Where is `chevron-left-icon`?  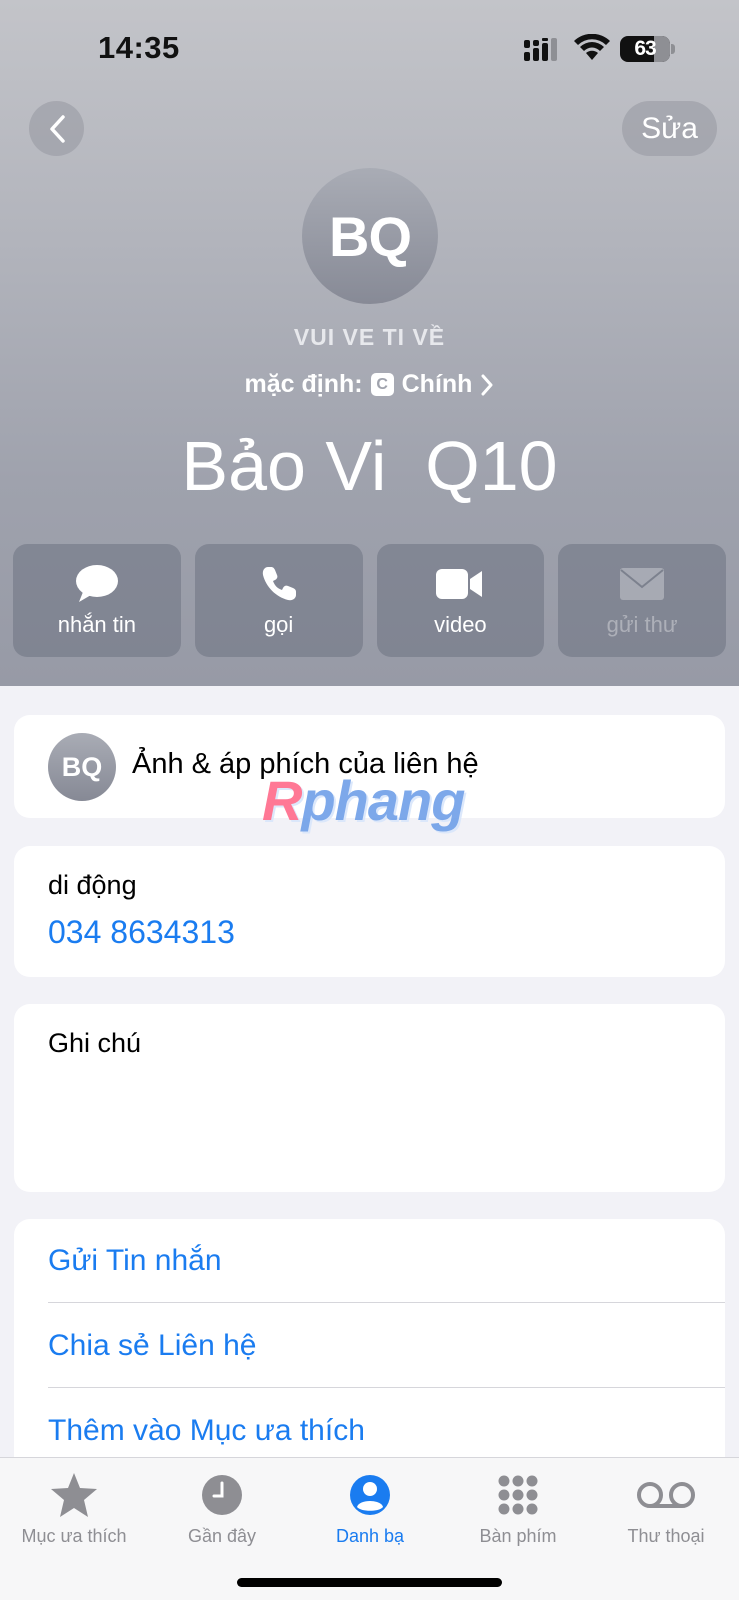
chevron-left-icon is located at coordinates (57, 128).